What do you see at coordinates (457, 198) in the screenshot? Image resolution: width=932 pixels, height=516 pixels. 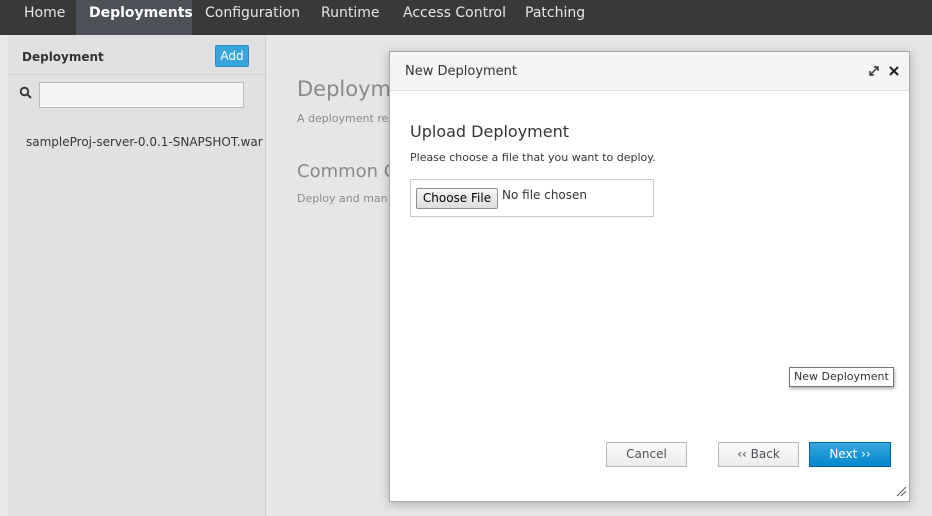 I see `choose-file-button: Choose File` at bounding box center [457, 198].